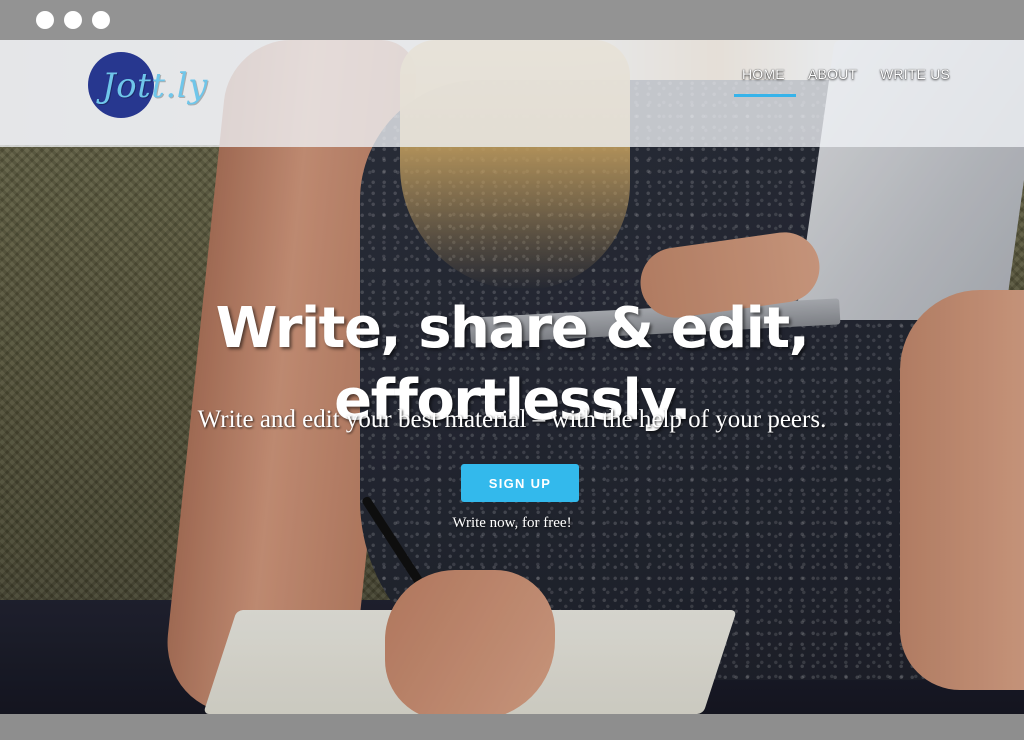 The width and height of the screenshot is (1024, 740). Describe the element at coordinates (155, 86) in the screenshot. I see `logo-text: Jott.ly` at that location.